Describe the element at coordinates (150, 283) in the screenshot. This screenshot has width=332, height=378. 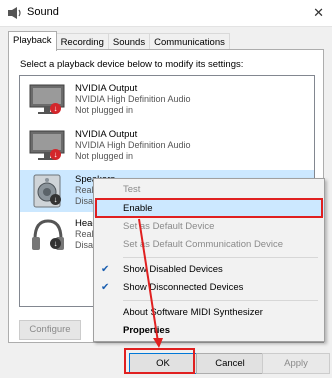
I see `annotation-arrow` at that location.